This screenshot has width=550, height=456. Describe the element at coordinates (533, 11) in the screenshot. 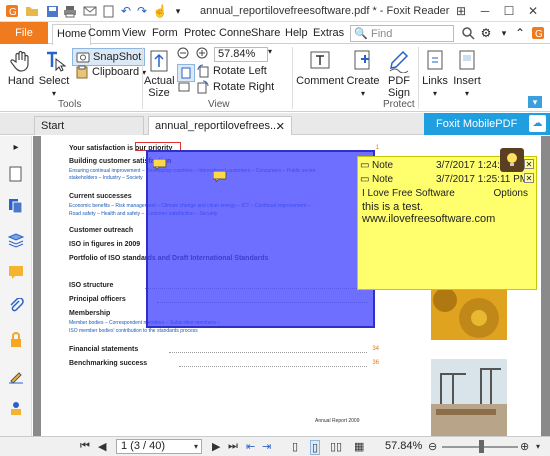

I see `close-button: ✕` at that location.